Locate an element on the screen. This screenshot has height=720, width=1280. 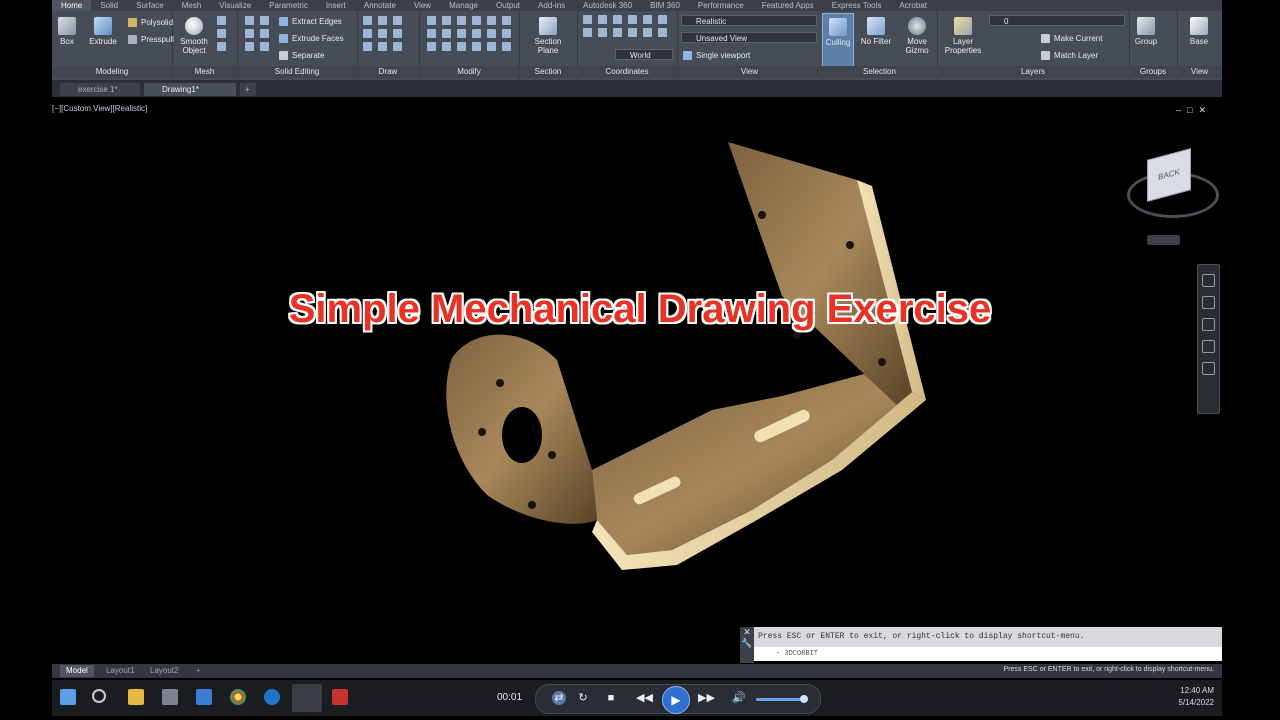
slice-icon is located at coordinates (264, 33).